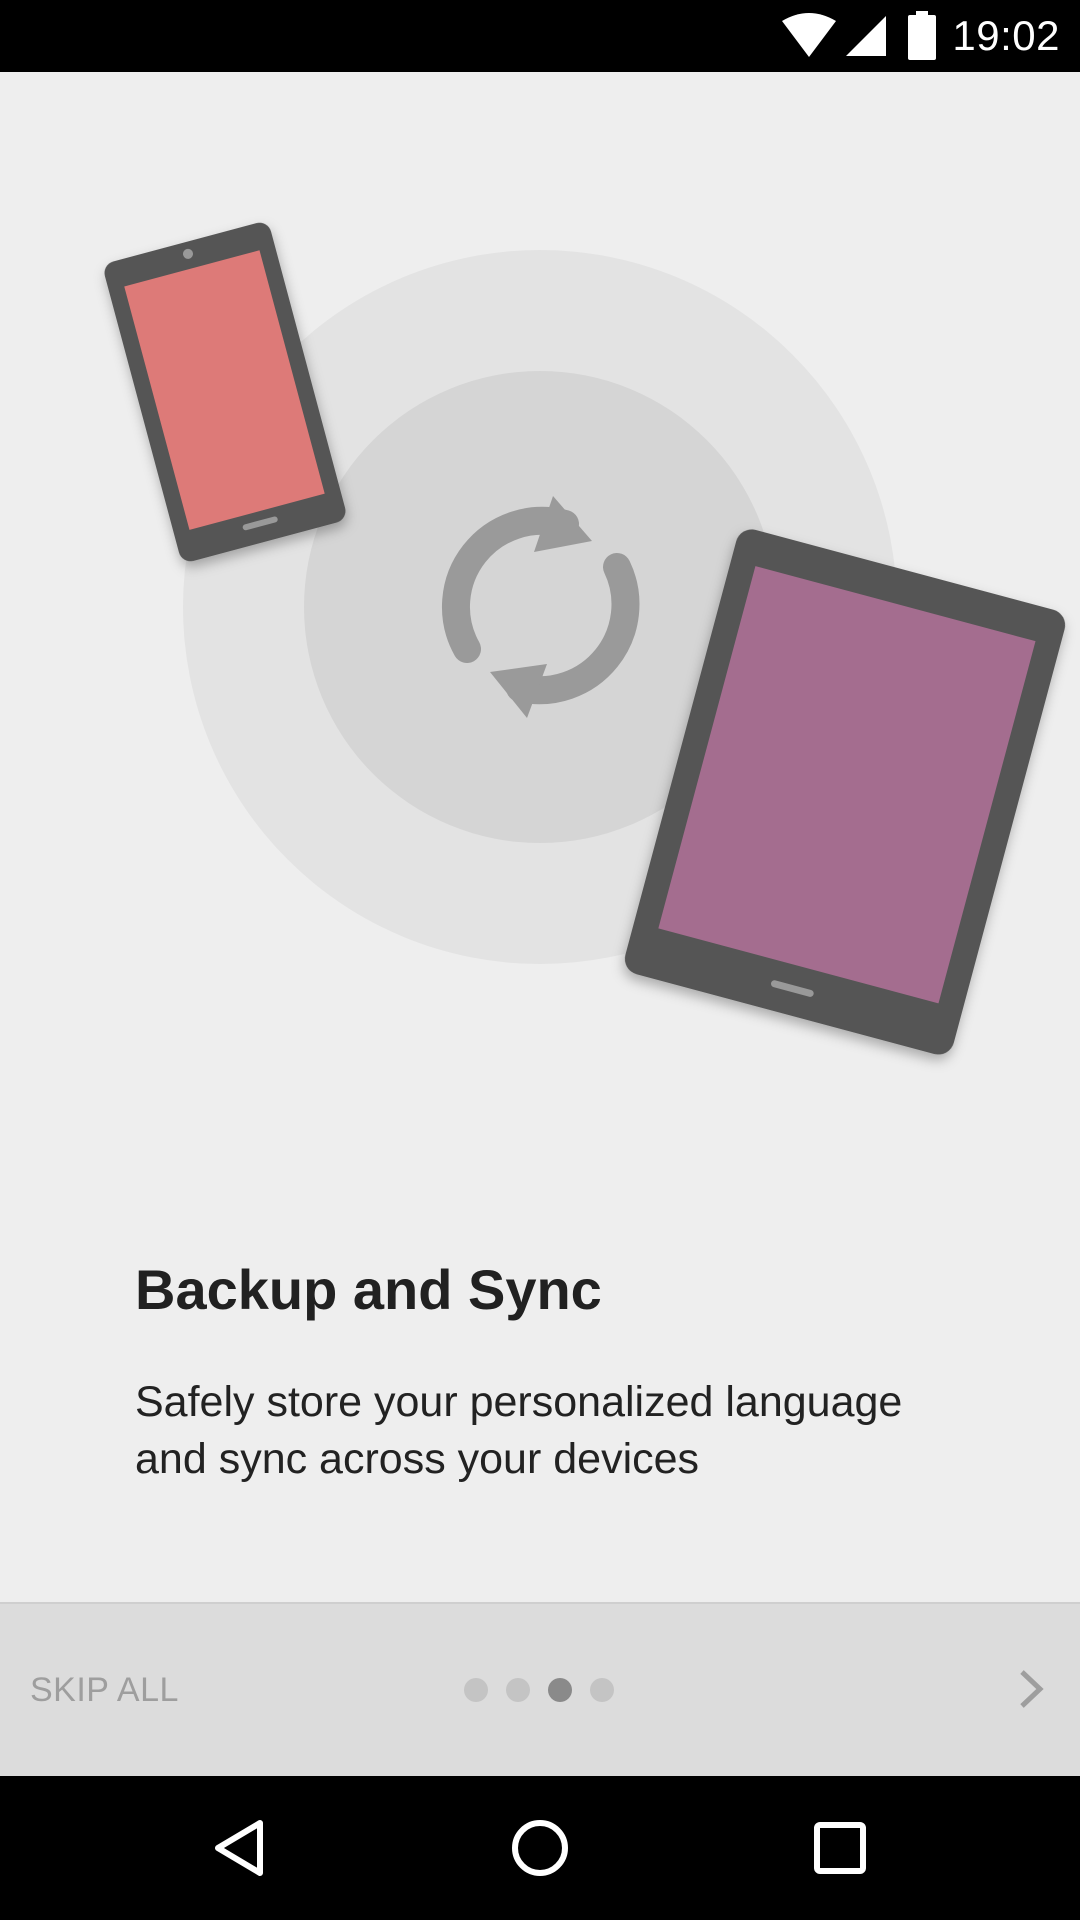 This screenshot has width=1080, height=1920. I want to click on recents-icon, so click(840, 1848).